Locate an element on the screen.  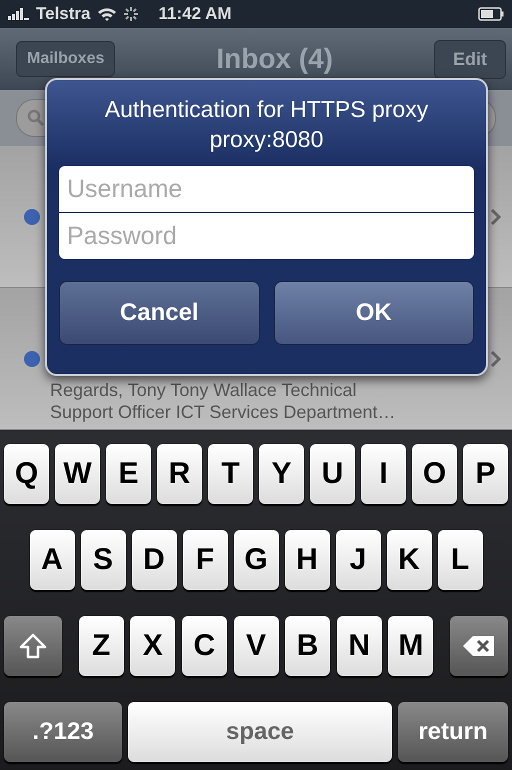
text-field: Password is located at coordinates (266, 236).